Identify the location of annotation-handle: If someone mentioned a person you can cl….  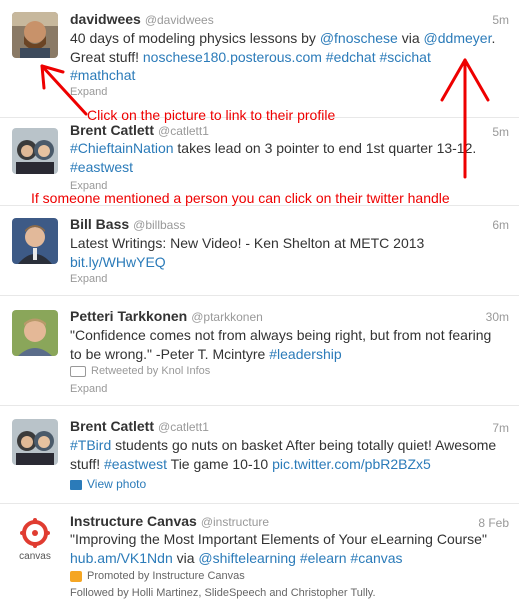
(240, 198).